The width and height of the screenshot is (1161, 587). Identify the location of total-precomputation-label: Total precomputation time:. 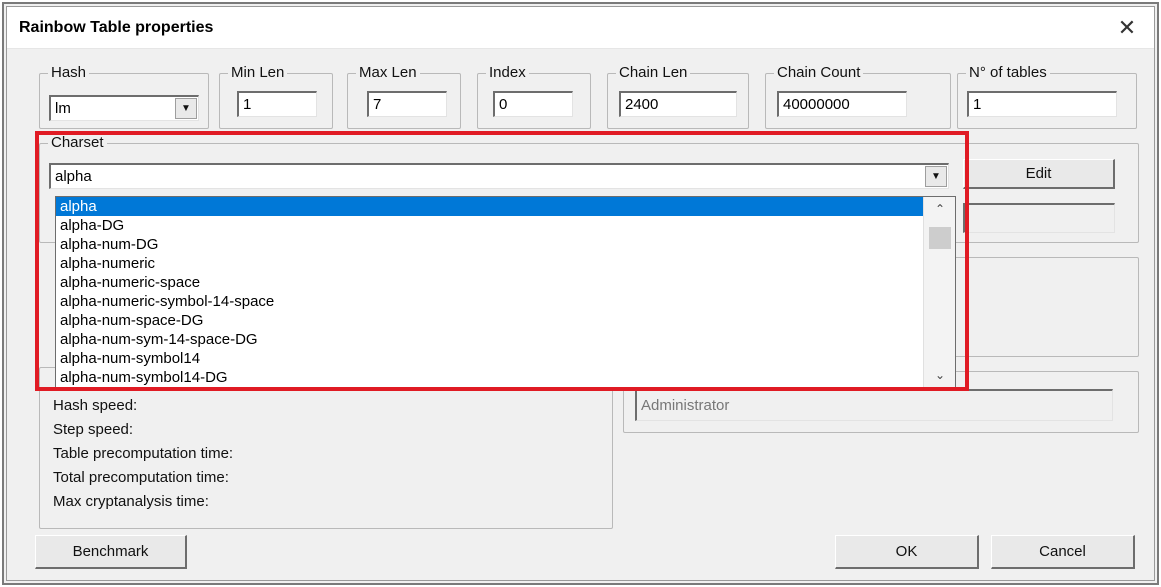
(141, 477).